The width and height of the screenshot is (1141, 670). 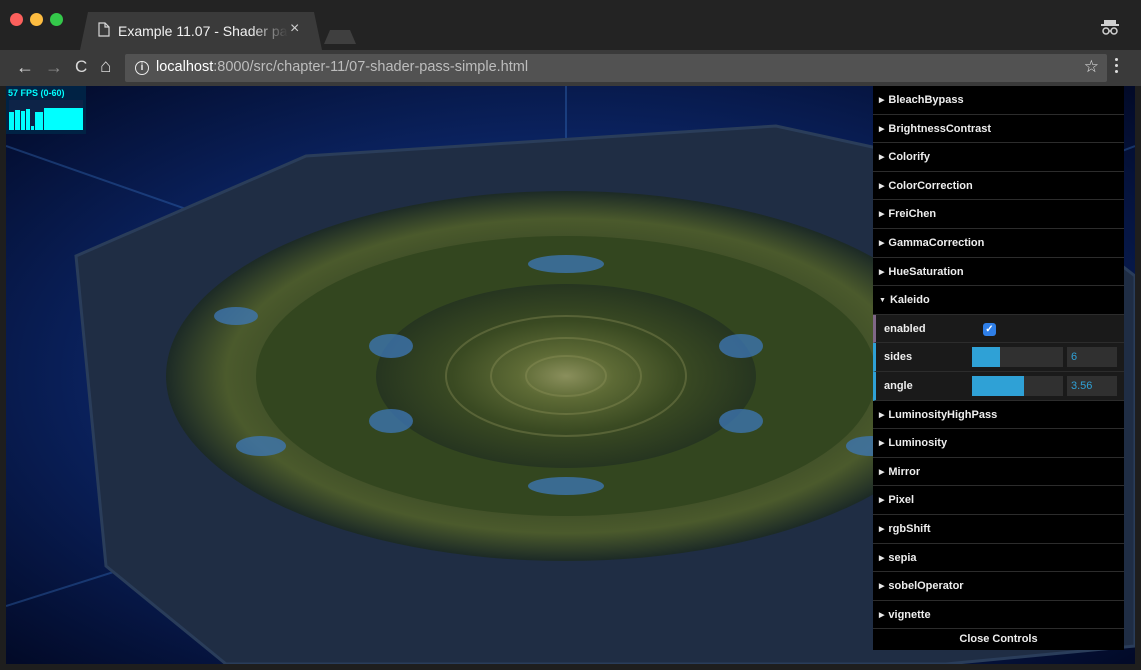 I want to click on reload-icon: C, so click(x=81, y=67).